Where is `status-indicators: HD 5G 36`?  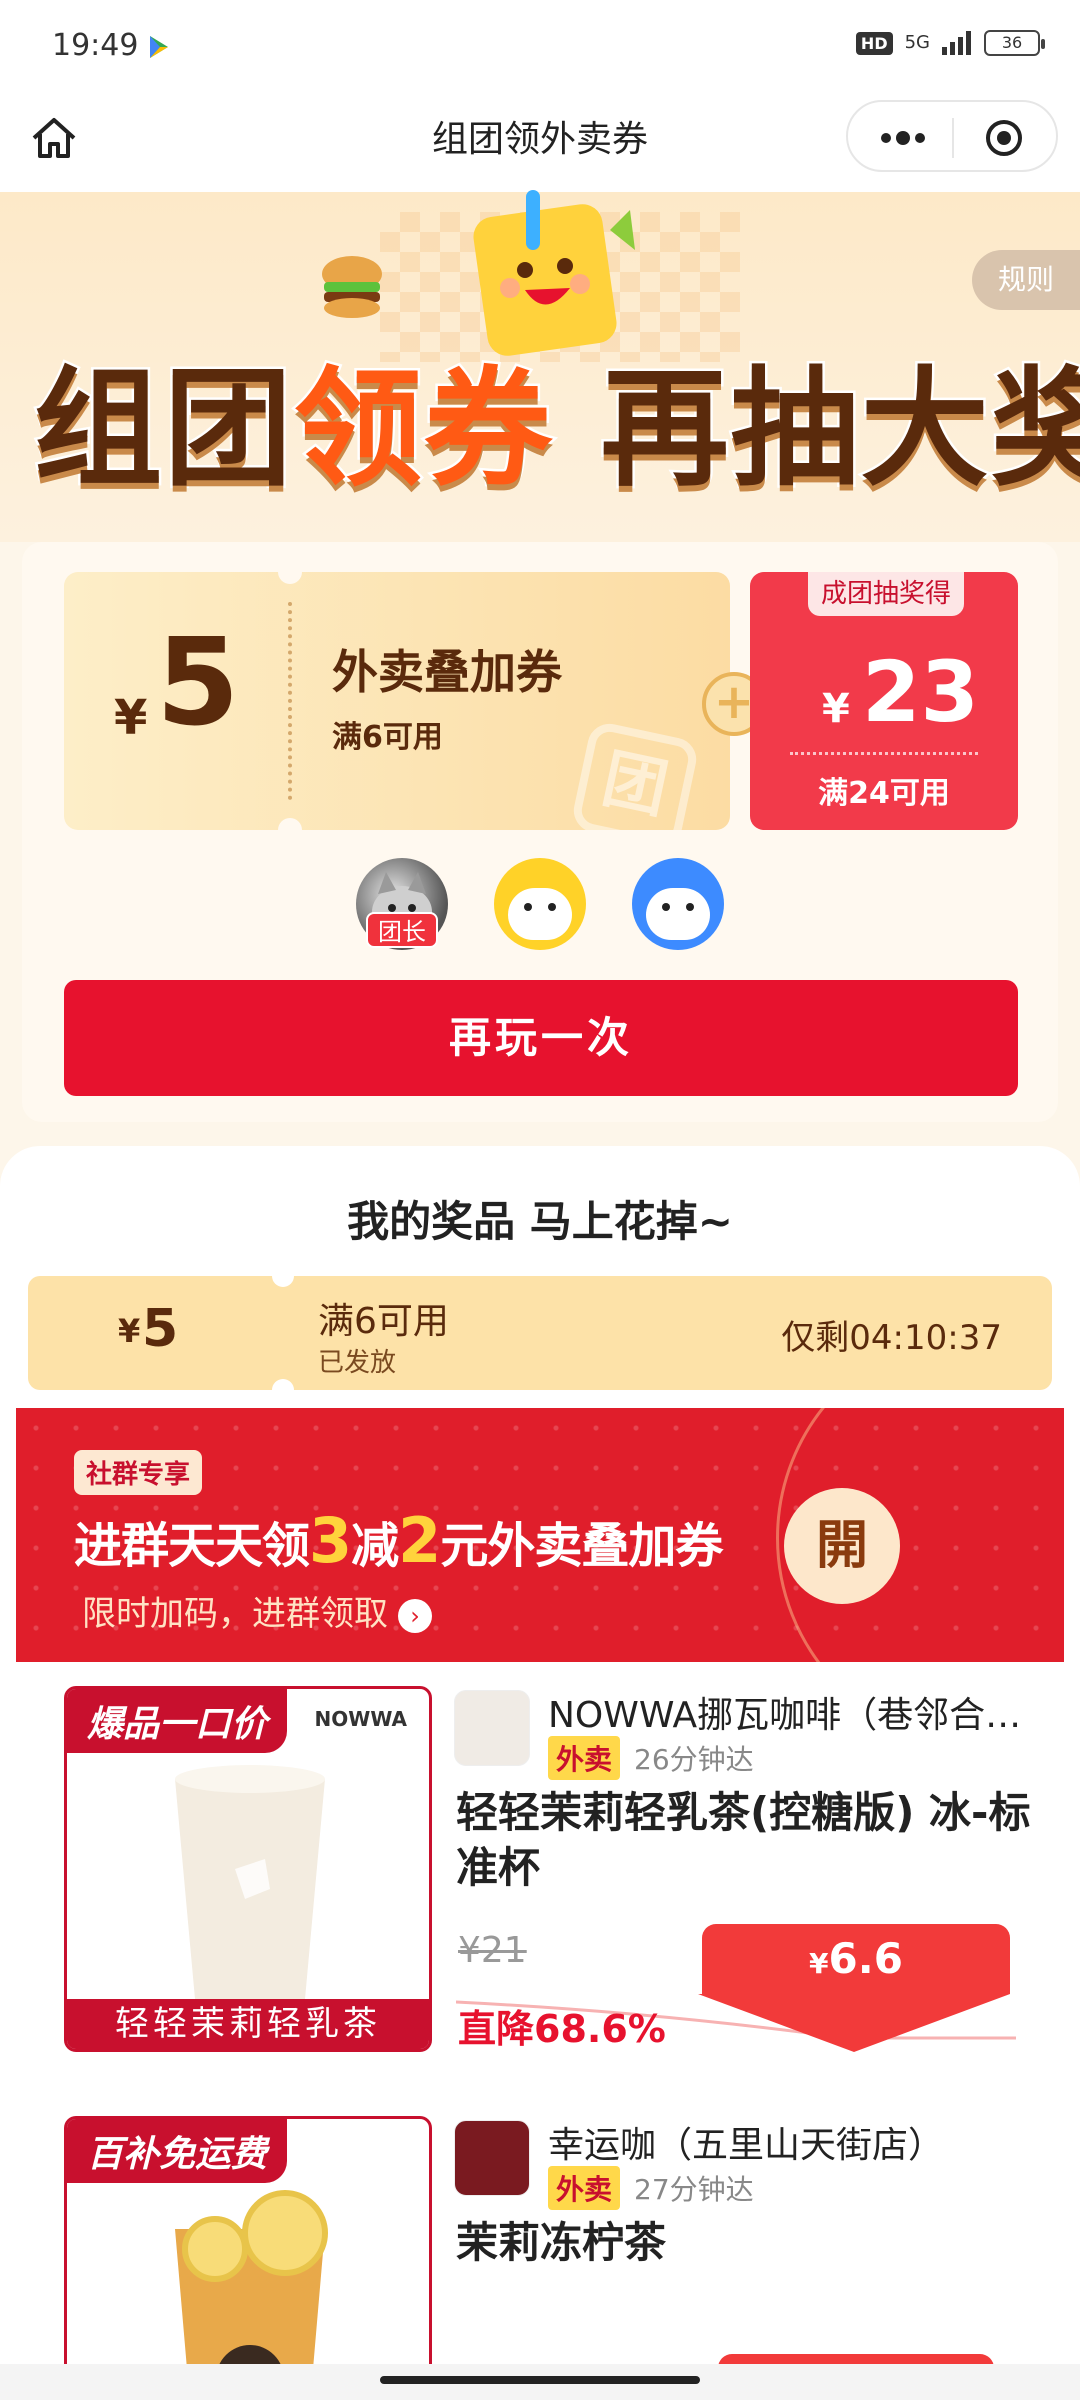
status-indicators: HD 5G 36 is located at coordinates (950, 43).